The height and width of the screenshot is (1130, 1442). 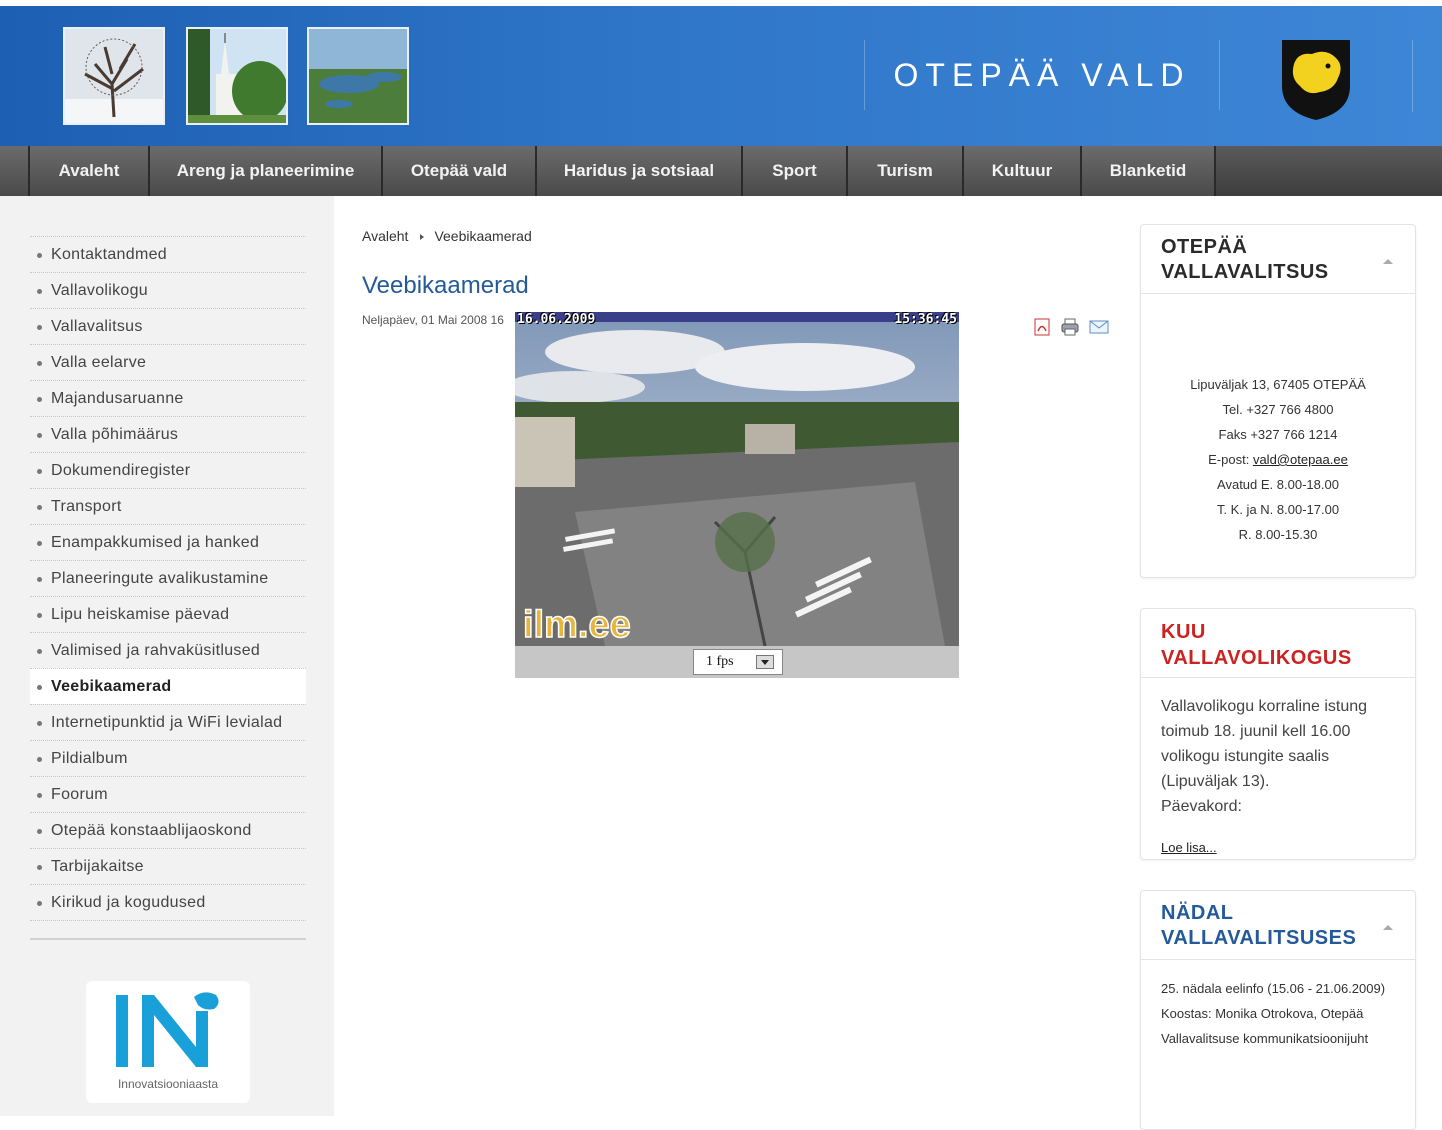 What do you see at coordinates (1070, 327) in the screenshot?
I see `print-icon` at bounding box center [1070, 327].